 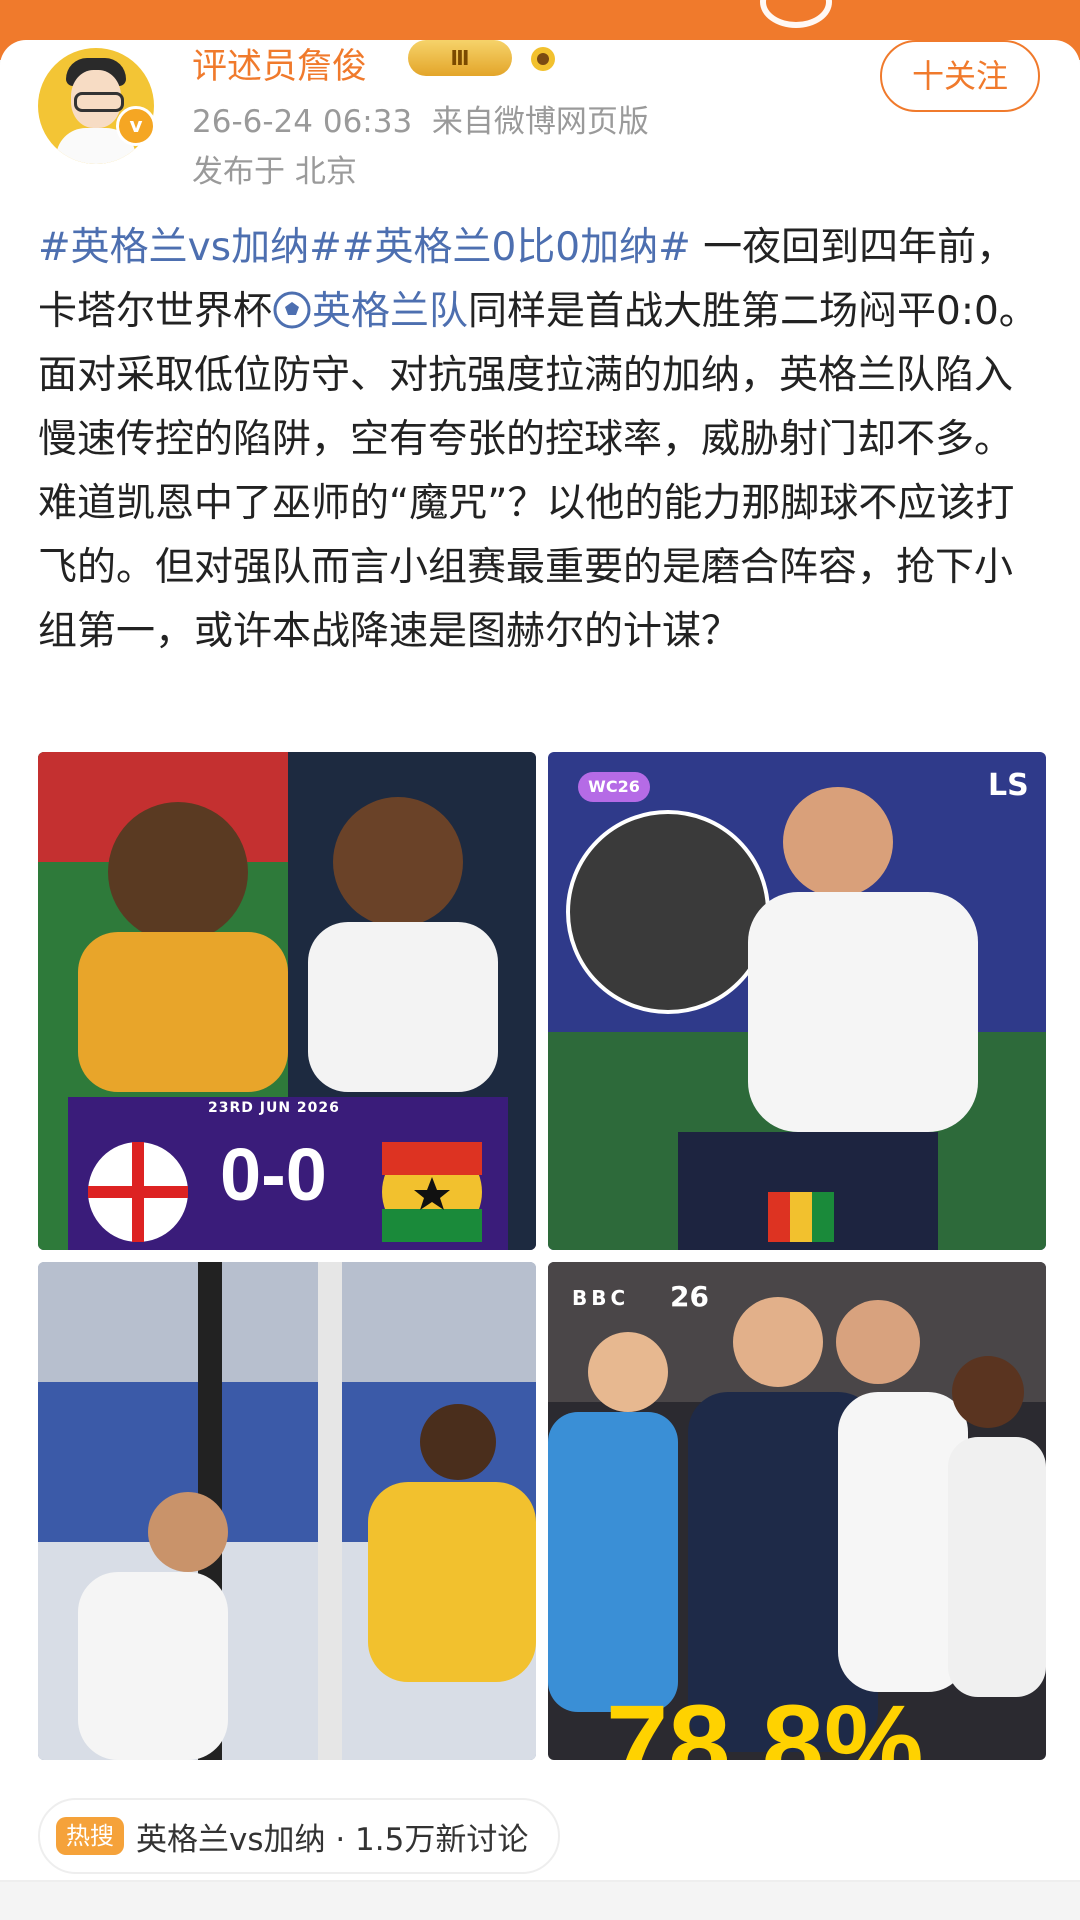 I want to click on match-score: 0-0, so click(x=273, y=1174).